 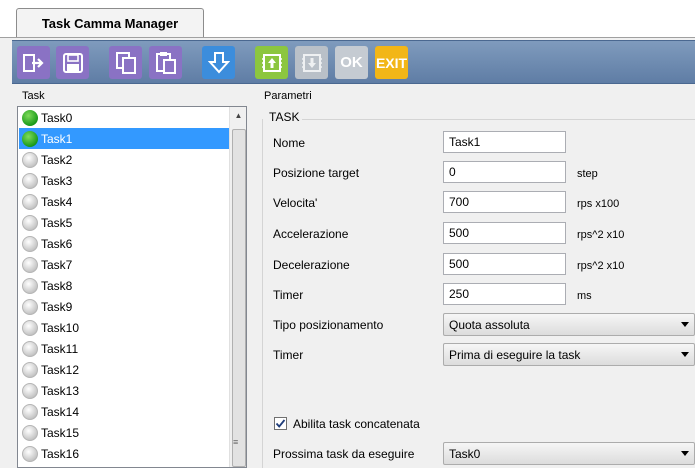 I want to click on save-icon, so click(x=72, y=62).